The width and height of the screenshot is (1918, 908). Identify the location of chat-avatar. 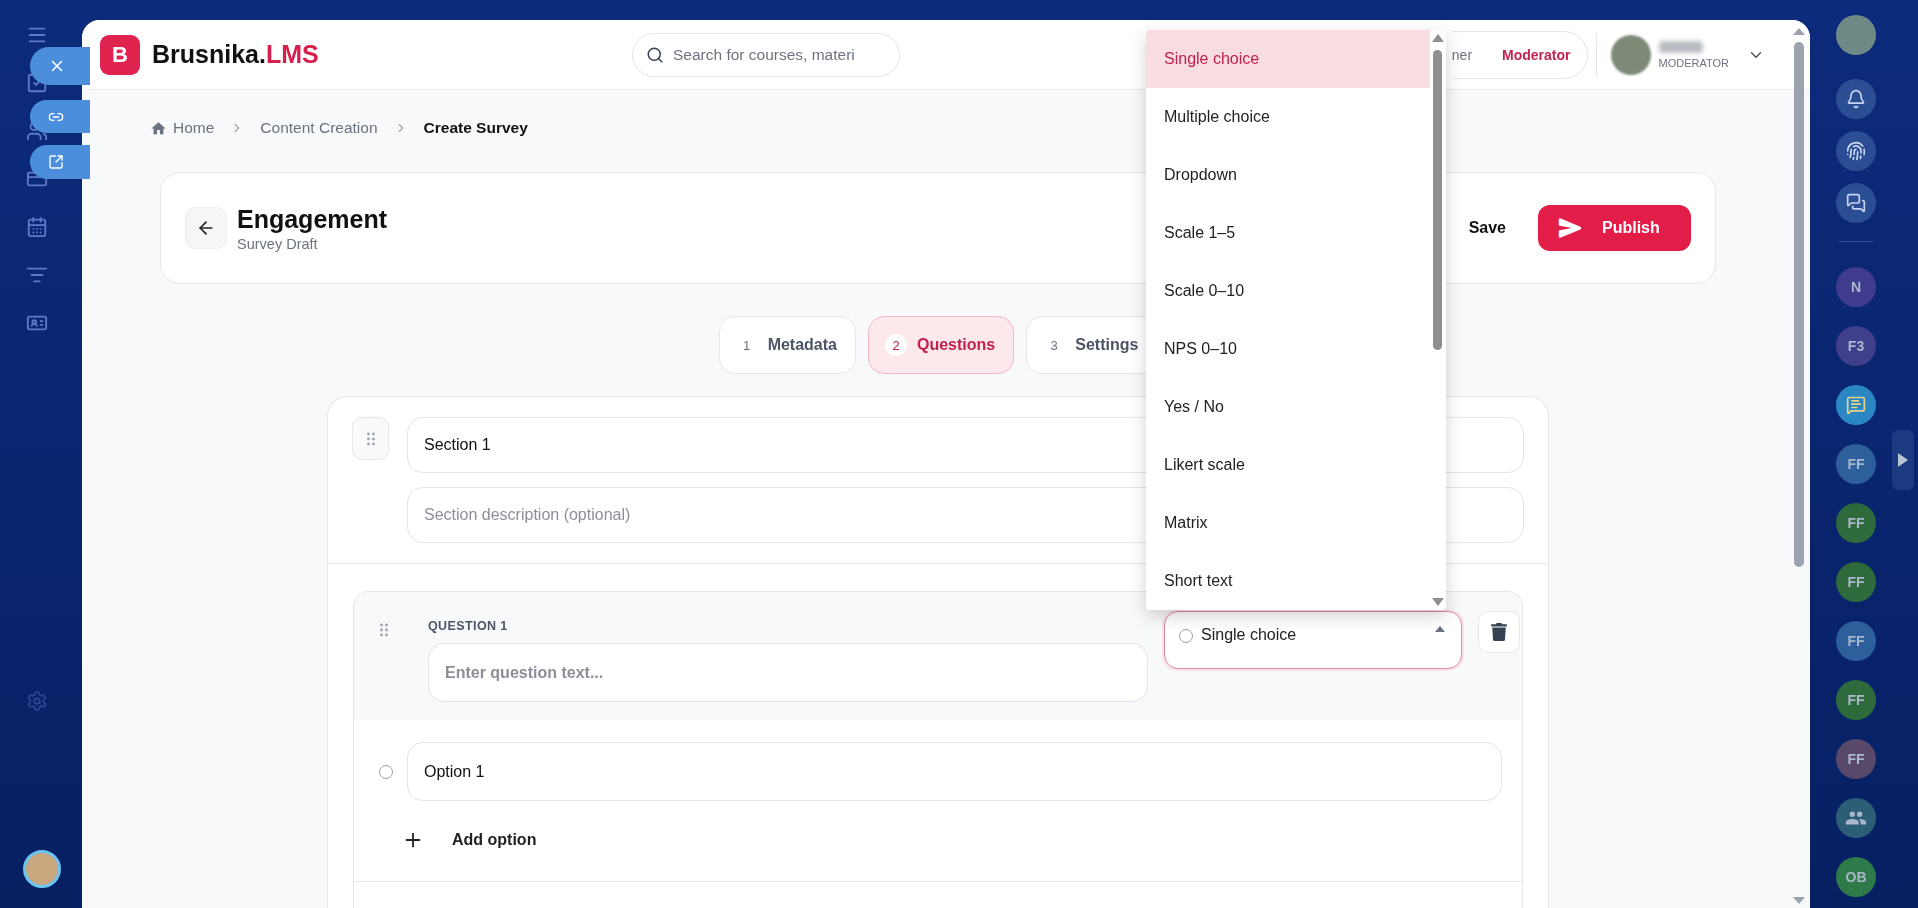
(1856, 405).